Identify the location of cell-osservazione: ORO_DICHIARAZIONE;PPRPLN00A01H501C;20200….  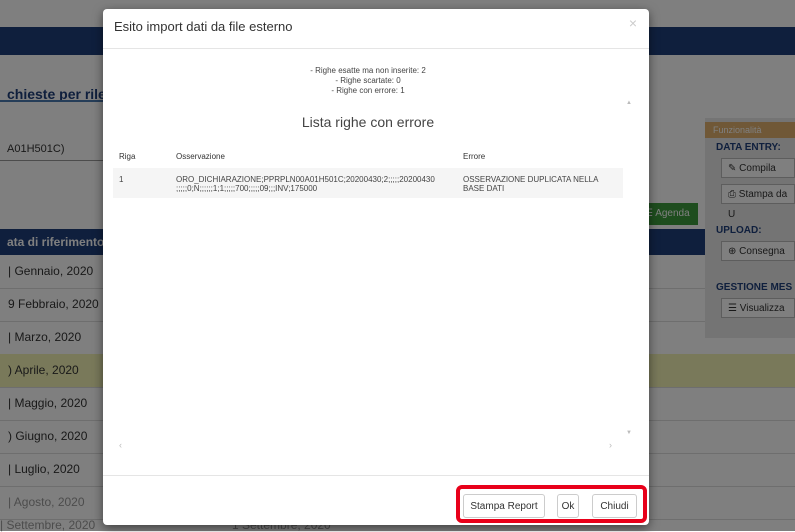
(305, 184).